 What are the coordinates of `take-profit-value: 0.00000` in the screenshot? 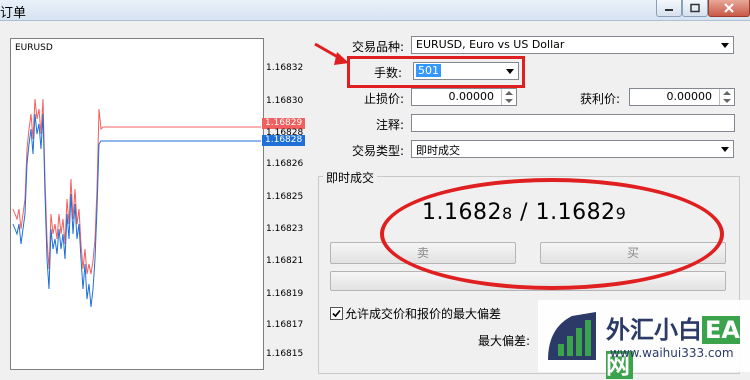 It's located at (689, 96).